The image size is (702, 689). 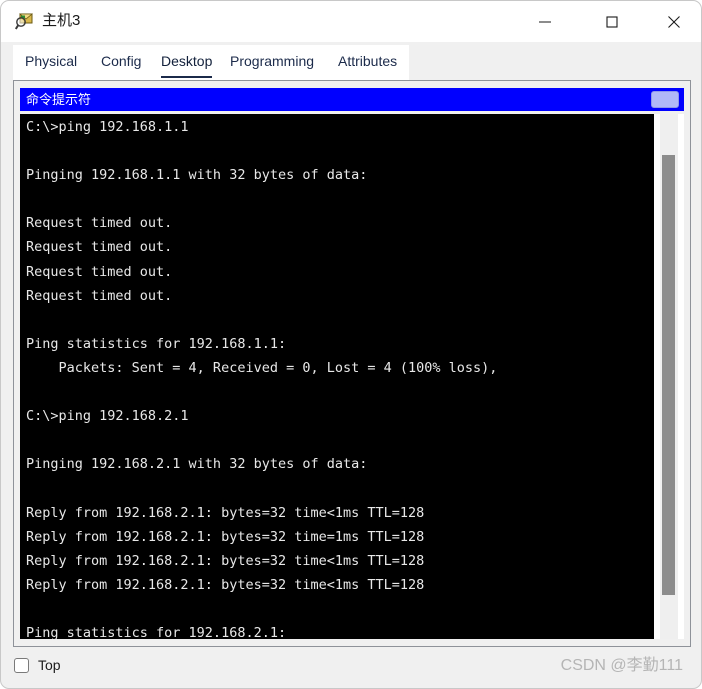 I want to click on tab-config: Config, so click(x=121, y=62).